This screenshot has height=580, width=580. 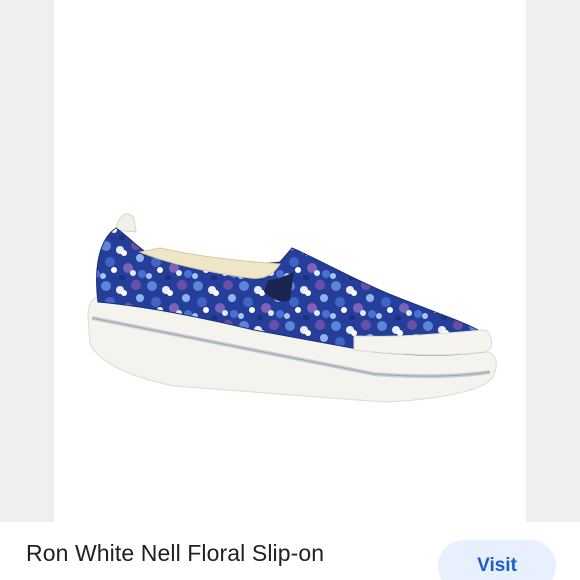 I want to click on previous-image-panel, so click(x=27, y=261).